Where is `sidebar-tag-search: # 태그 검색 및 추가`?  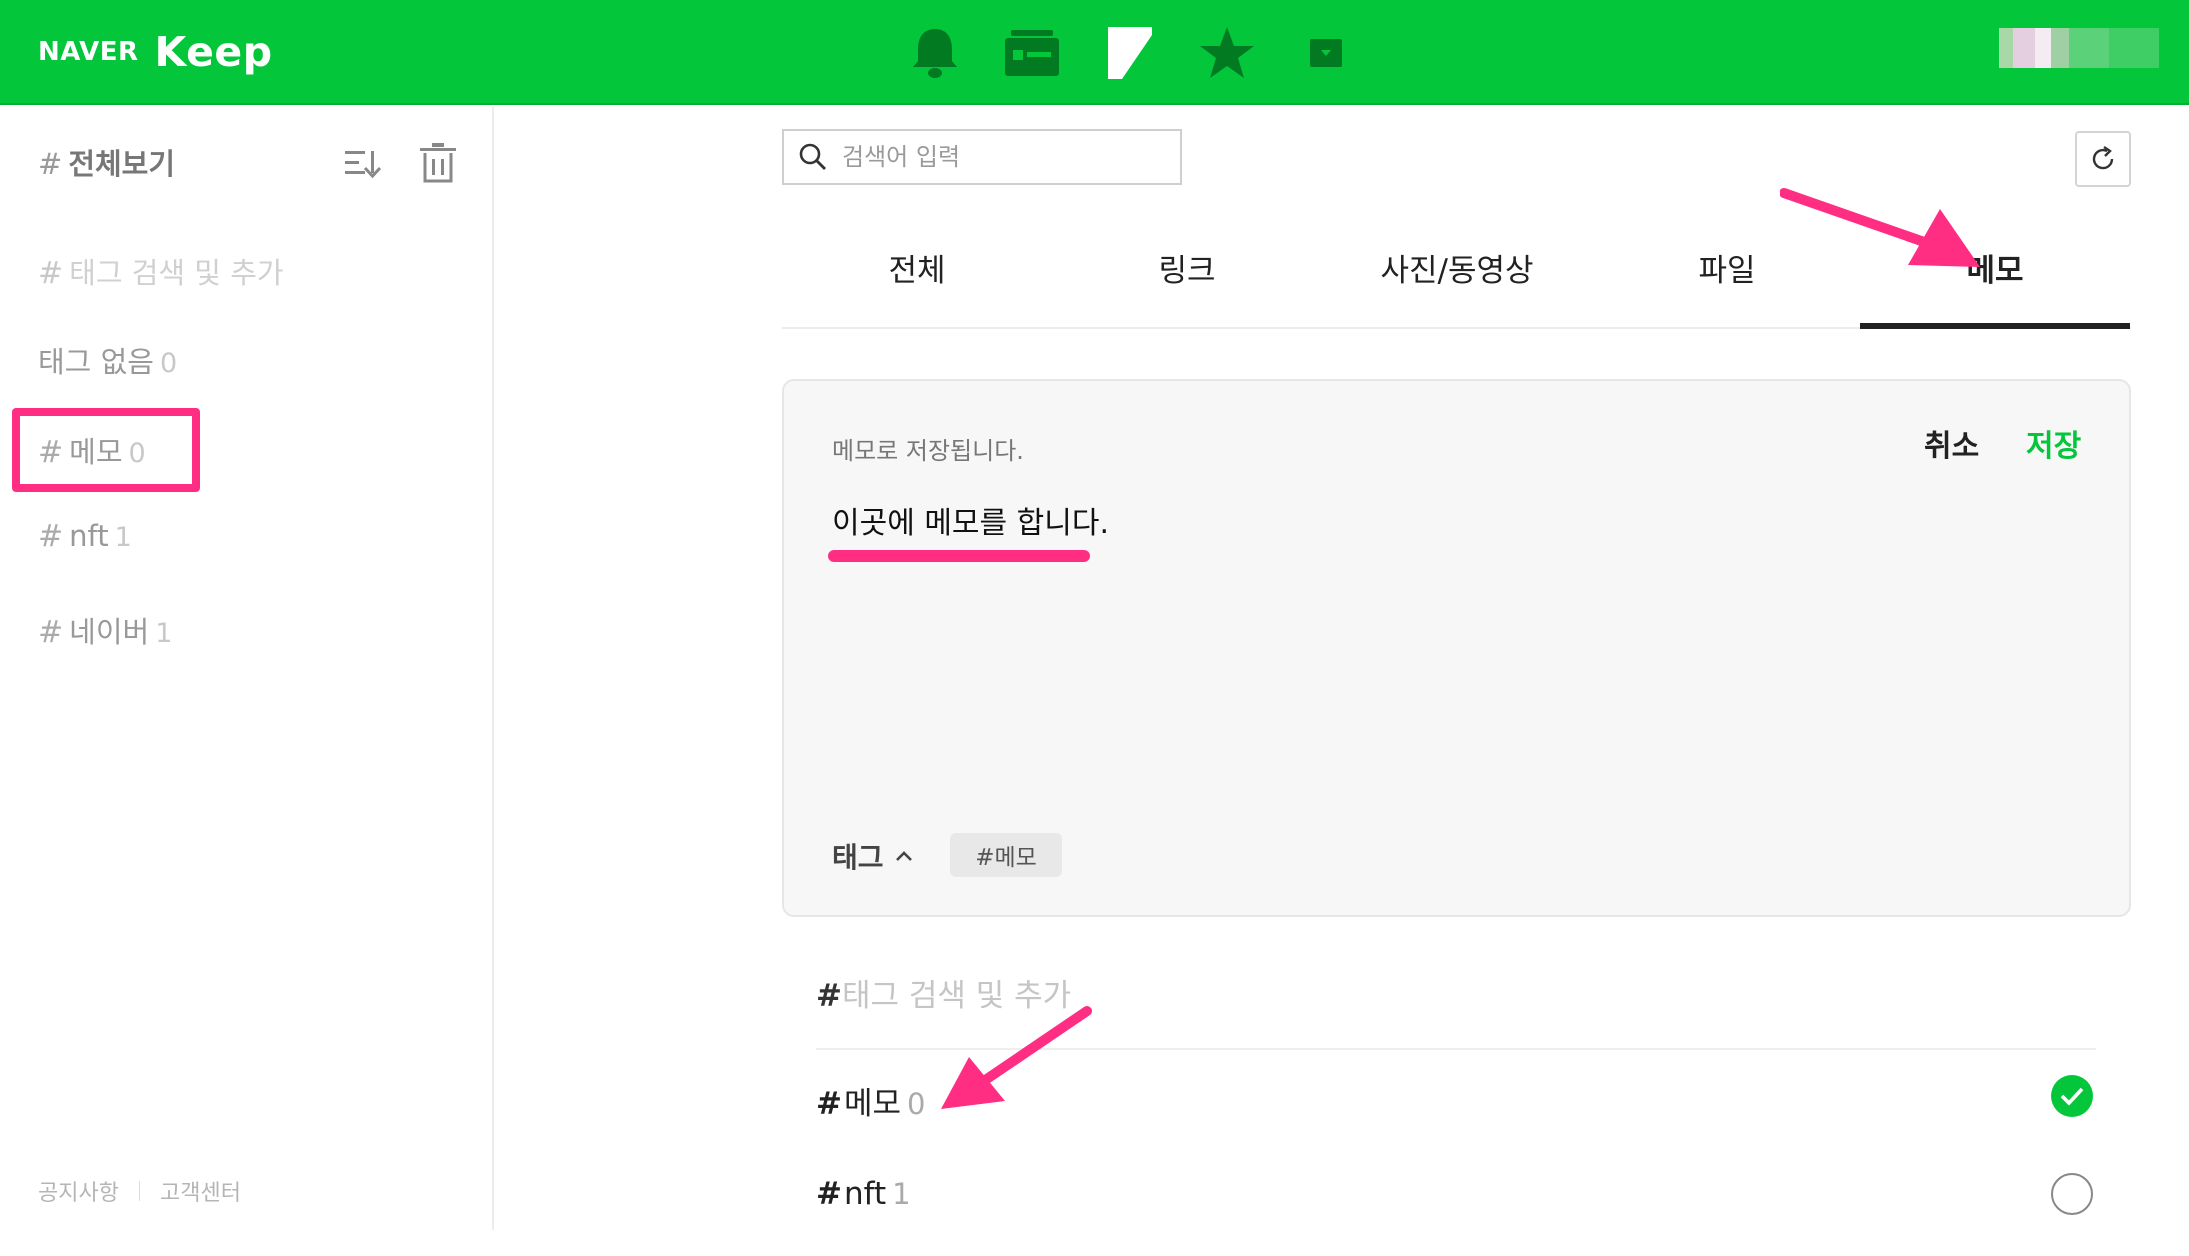
sidebar-tag-search: # 태그 검색 및 추가 is located at coordinates (161, 271).